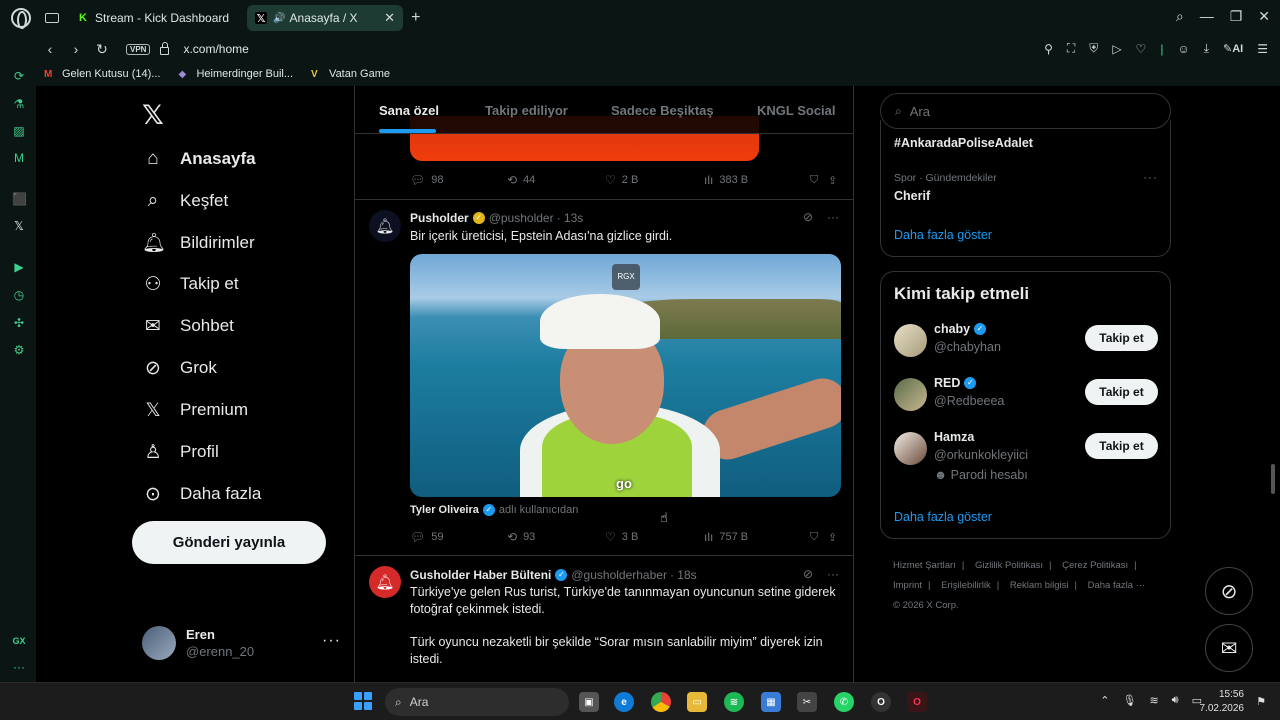 This screenshot has height=720, width=1280. Describe the element at coordinates (943, 235) in the screenshot. I see `show-more-link: Daha fazla göster` at that location.